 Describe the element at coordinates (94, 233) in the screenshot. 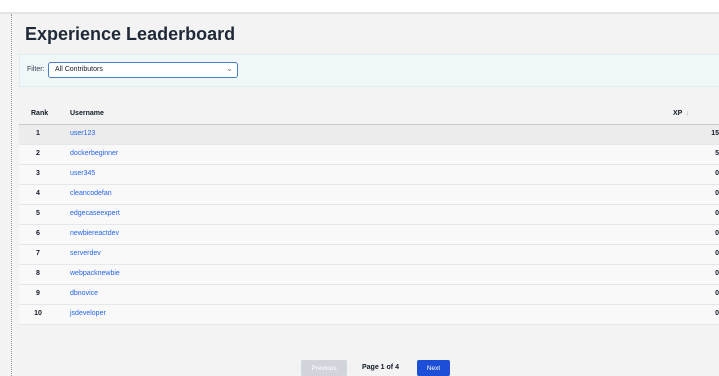

I see `username-link: newbiereactdev` at that location.